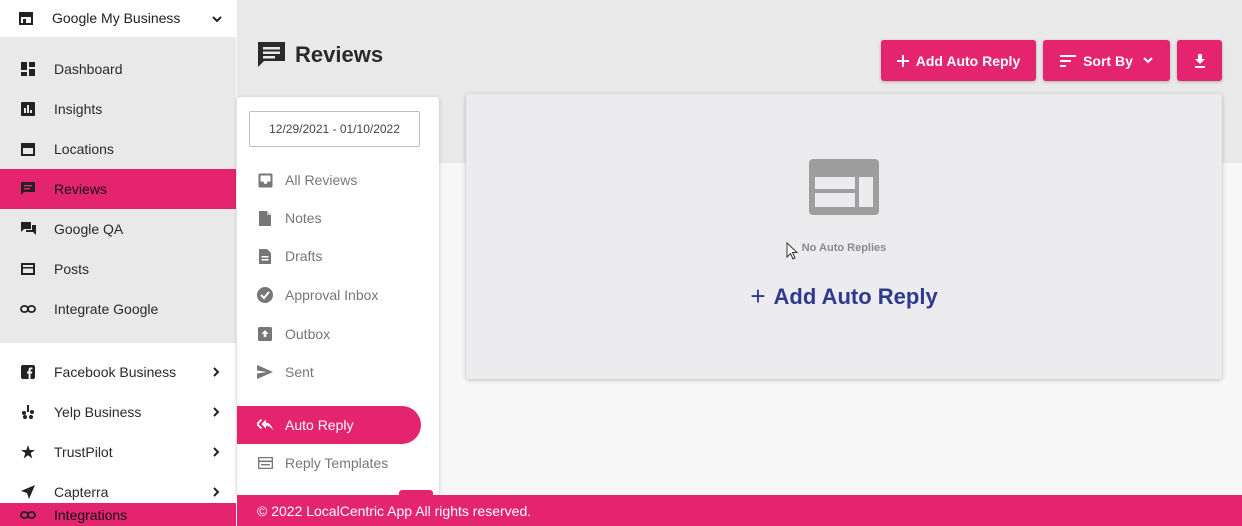 This screenshot has height=526, width=1242. I want to click on filter-reply-templates: Reply Templates, so click(338, 463).